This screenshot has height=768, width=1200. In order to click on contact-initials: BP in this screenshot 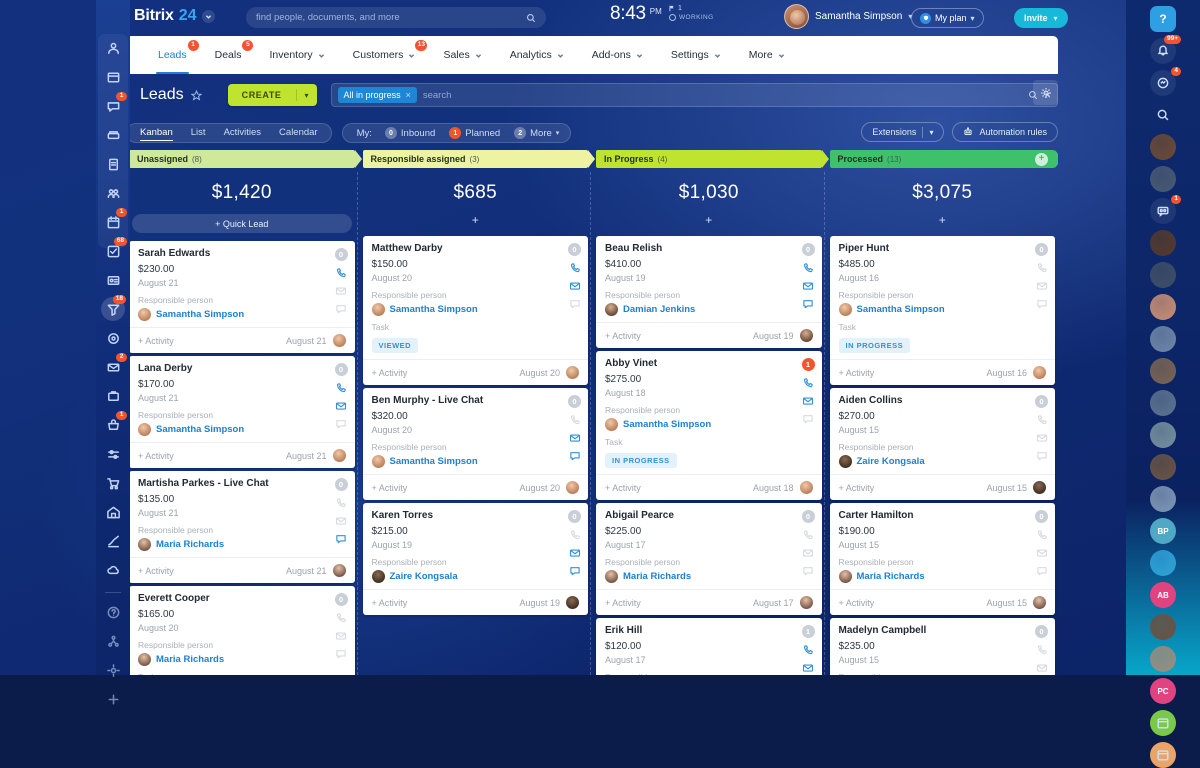, I will do `click(1163, 531)`.